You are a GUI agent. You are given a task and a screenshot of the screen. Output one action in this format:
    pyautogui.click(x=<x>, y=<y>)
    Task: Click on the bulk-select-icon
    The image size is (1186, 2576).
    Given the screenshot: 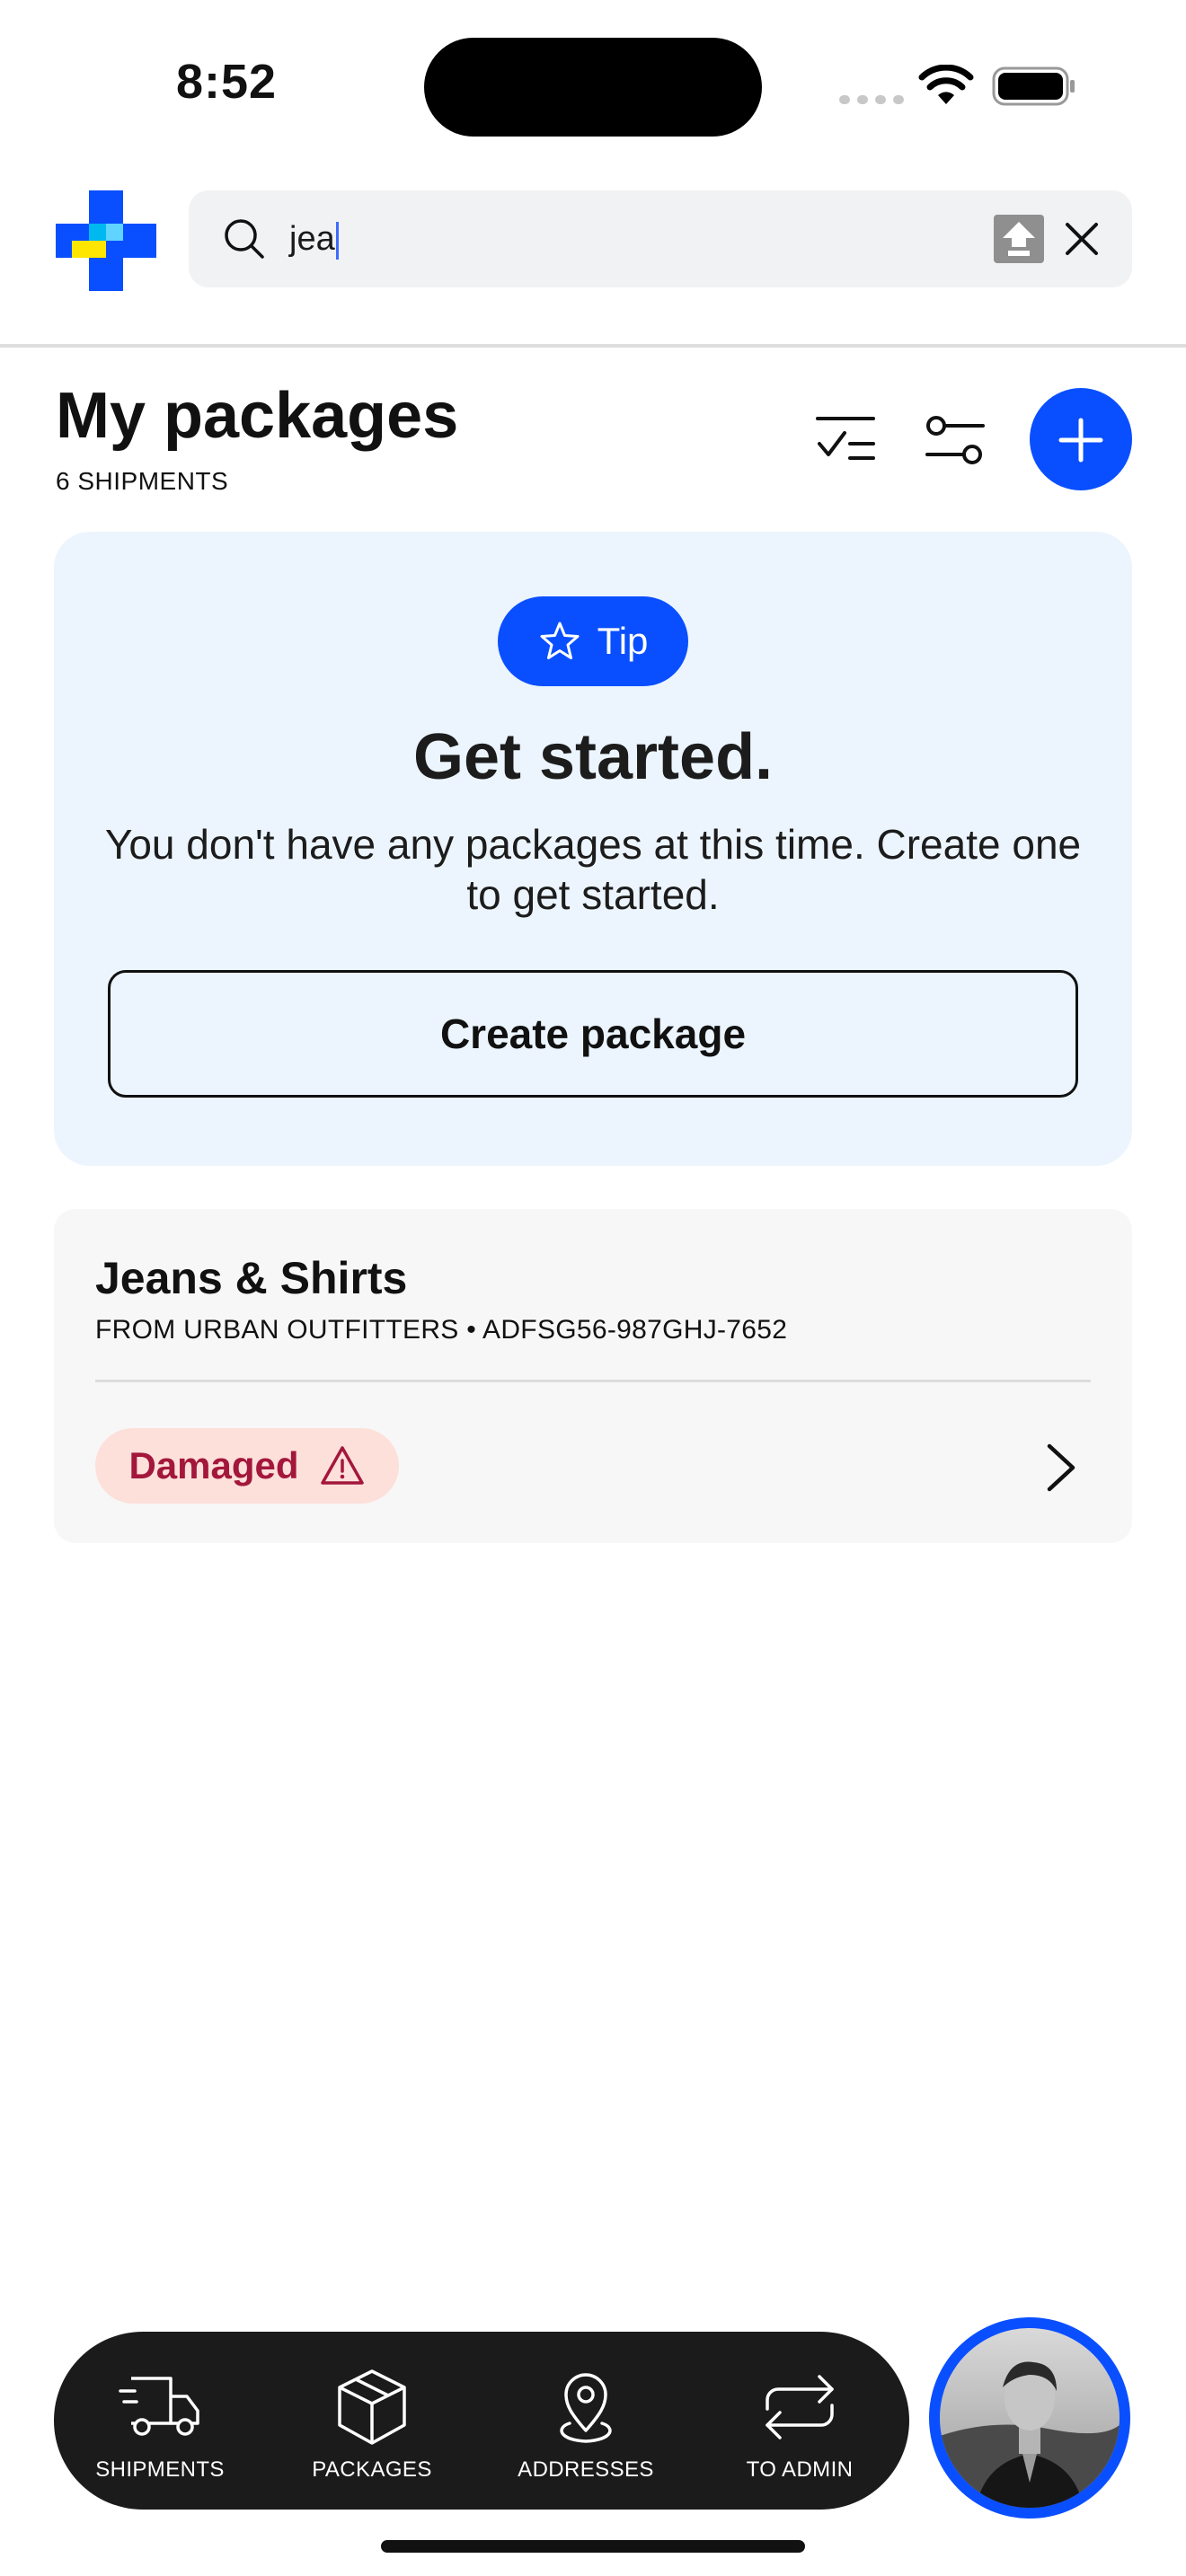 What is the action you would take?
    pyautogui.click(x=845, y=440)
    